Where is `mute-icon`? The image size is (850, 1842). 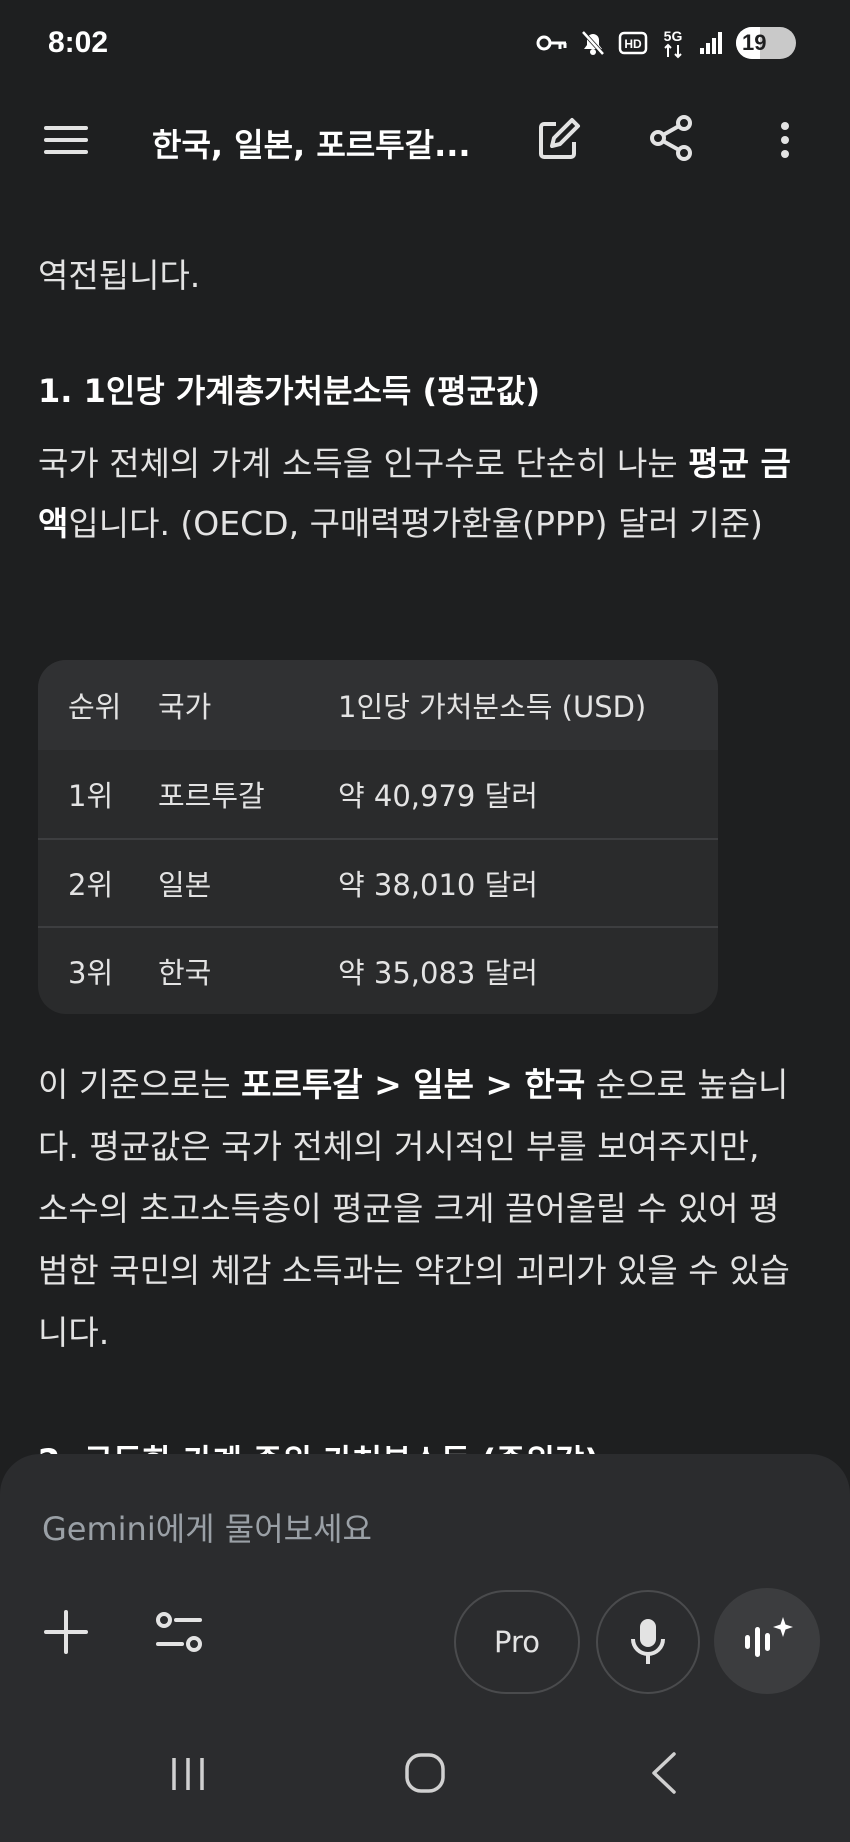
mute-icon is located at coordinates (593, 43).